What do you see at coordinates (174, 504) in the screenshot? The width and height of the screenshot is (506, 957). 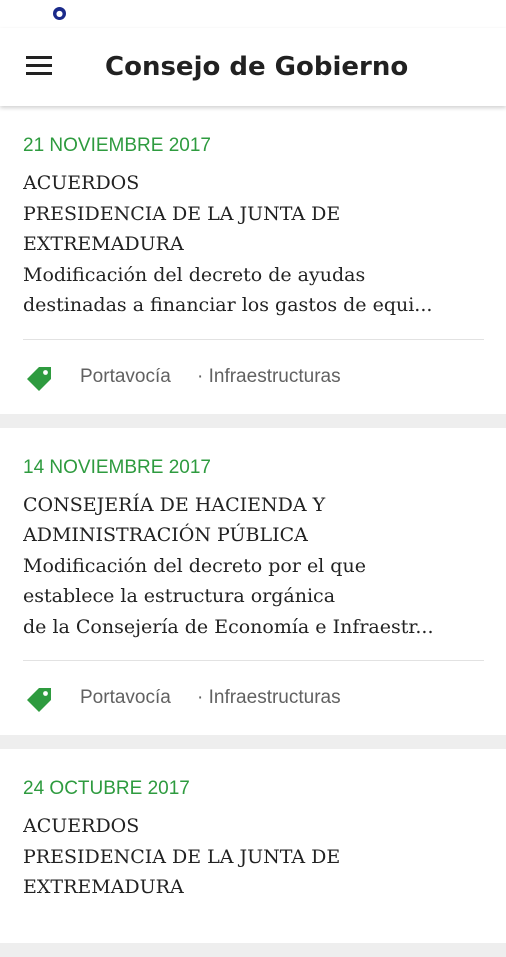 I see `card-line: CONSEJERÍA DE HACIENDA Y` at bounding box center [174, 504].